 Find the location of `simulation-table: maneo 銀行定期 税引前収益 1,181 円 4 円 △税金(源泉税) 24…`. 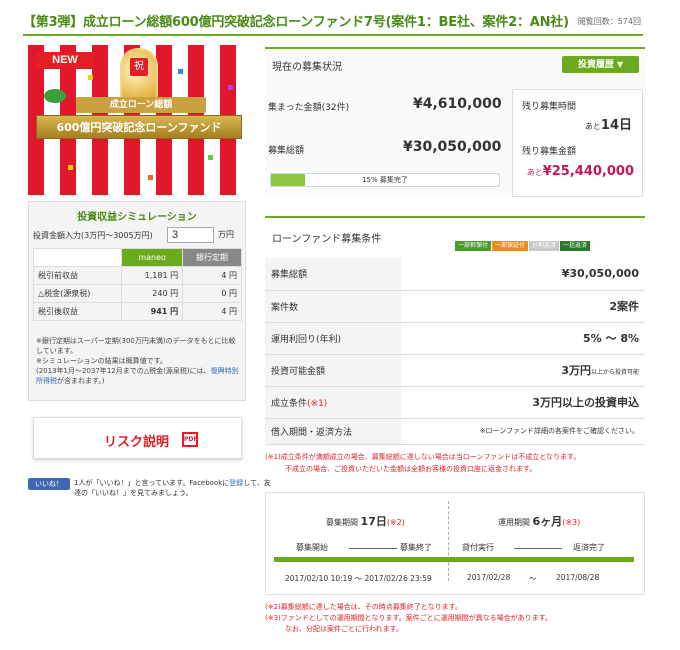

simulation-table: maneo 銀行定期 税引前収益 1,181 円 4 円 △税金(源泉税) 24… is located at coordinates (137, 284).